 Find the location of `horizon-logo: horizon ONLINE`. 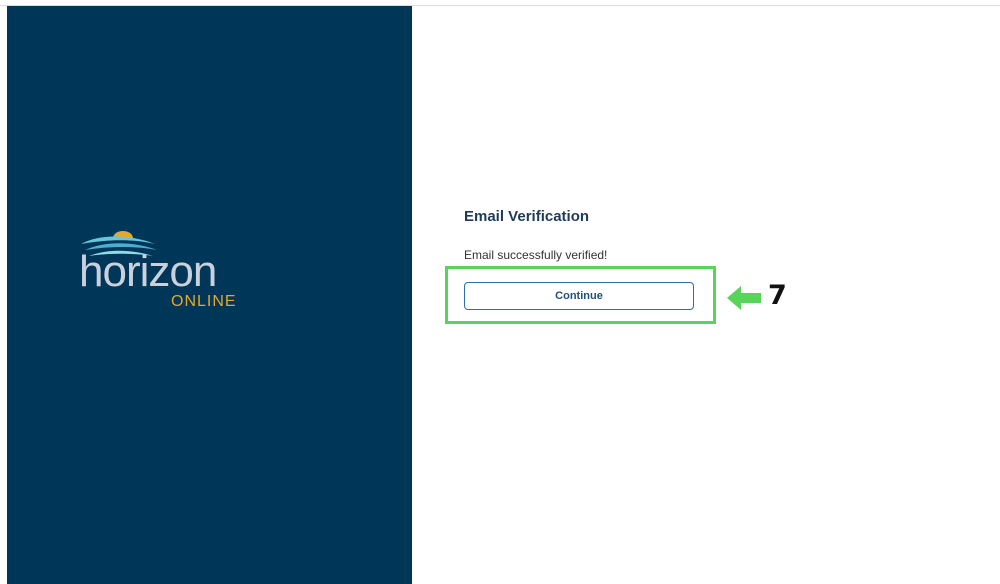

horizon-logo: horizon ONLINE is located at coordinates (179, 273).